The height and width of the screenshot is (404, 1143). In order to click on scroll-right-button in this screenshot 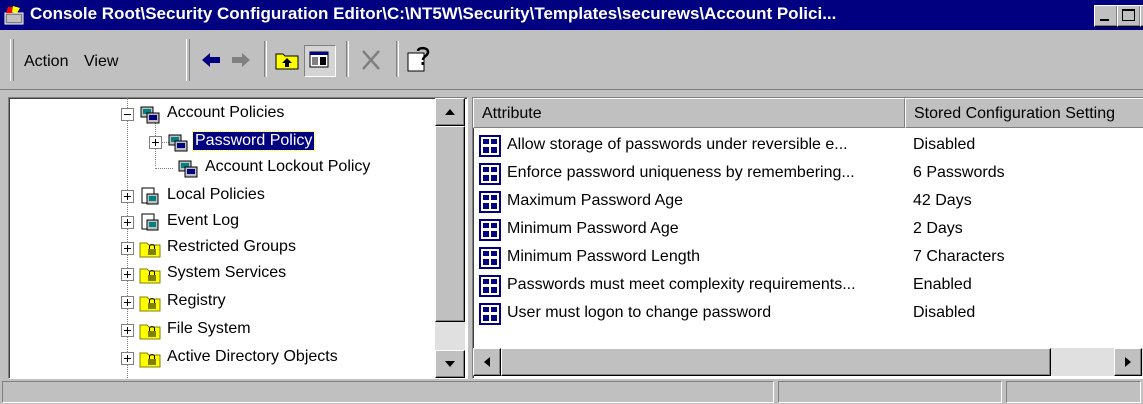, I will do `click(1128, 362)`.